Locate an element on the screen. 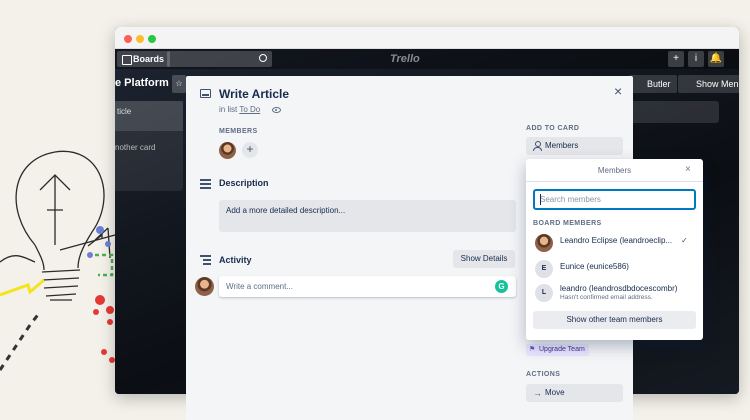  members-button-label: Members is located at coordinates (562, 145).